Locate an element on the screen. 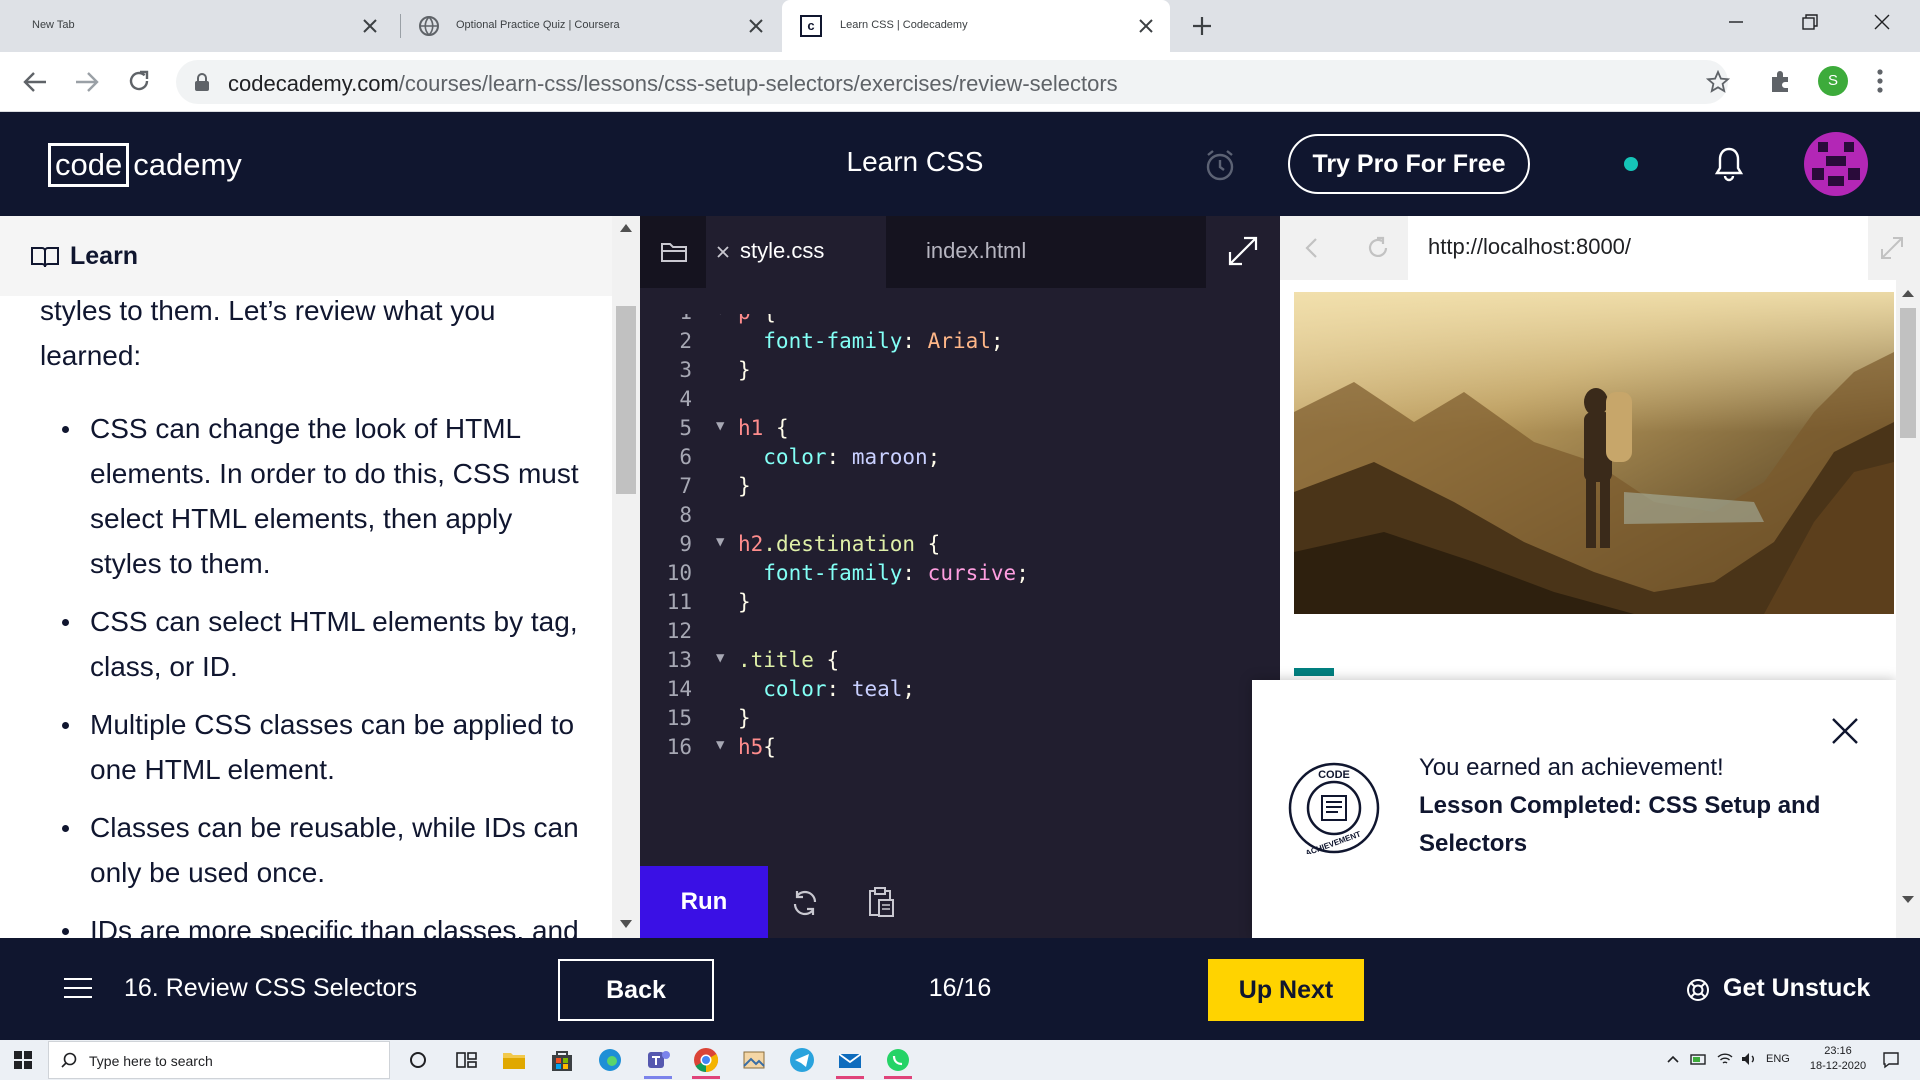  up-next-button: Up Next is located at coordinates (1286, 990).